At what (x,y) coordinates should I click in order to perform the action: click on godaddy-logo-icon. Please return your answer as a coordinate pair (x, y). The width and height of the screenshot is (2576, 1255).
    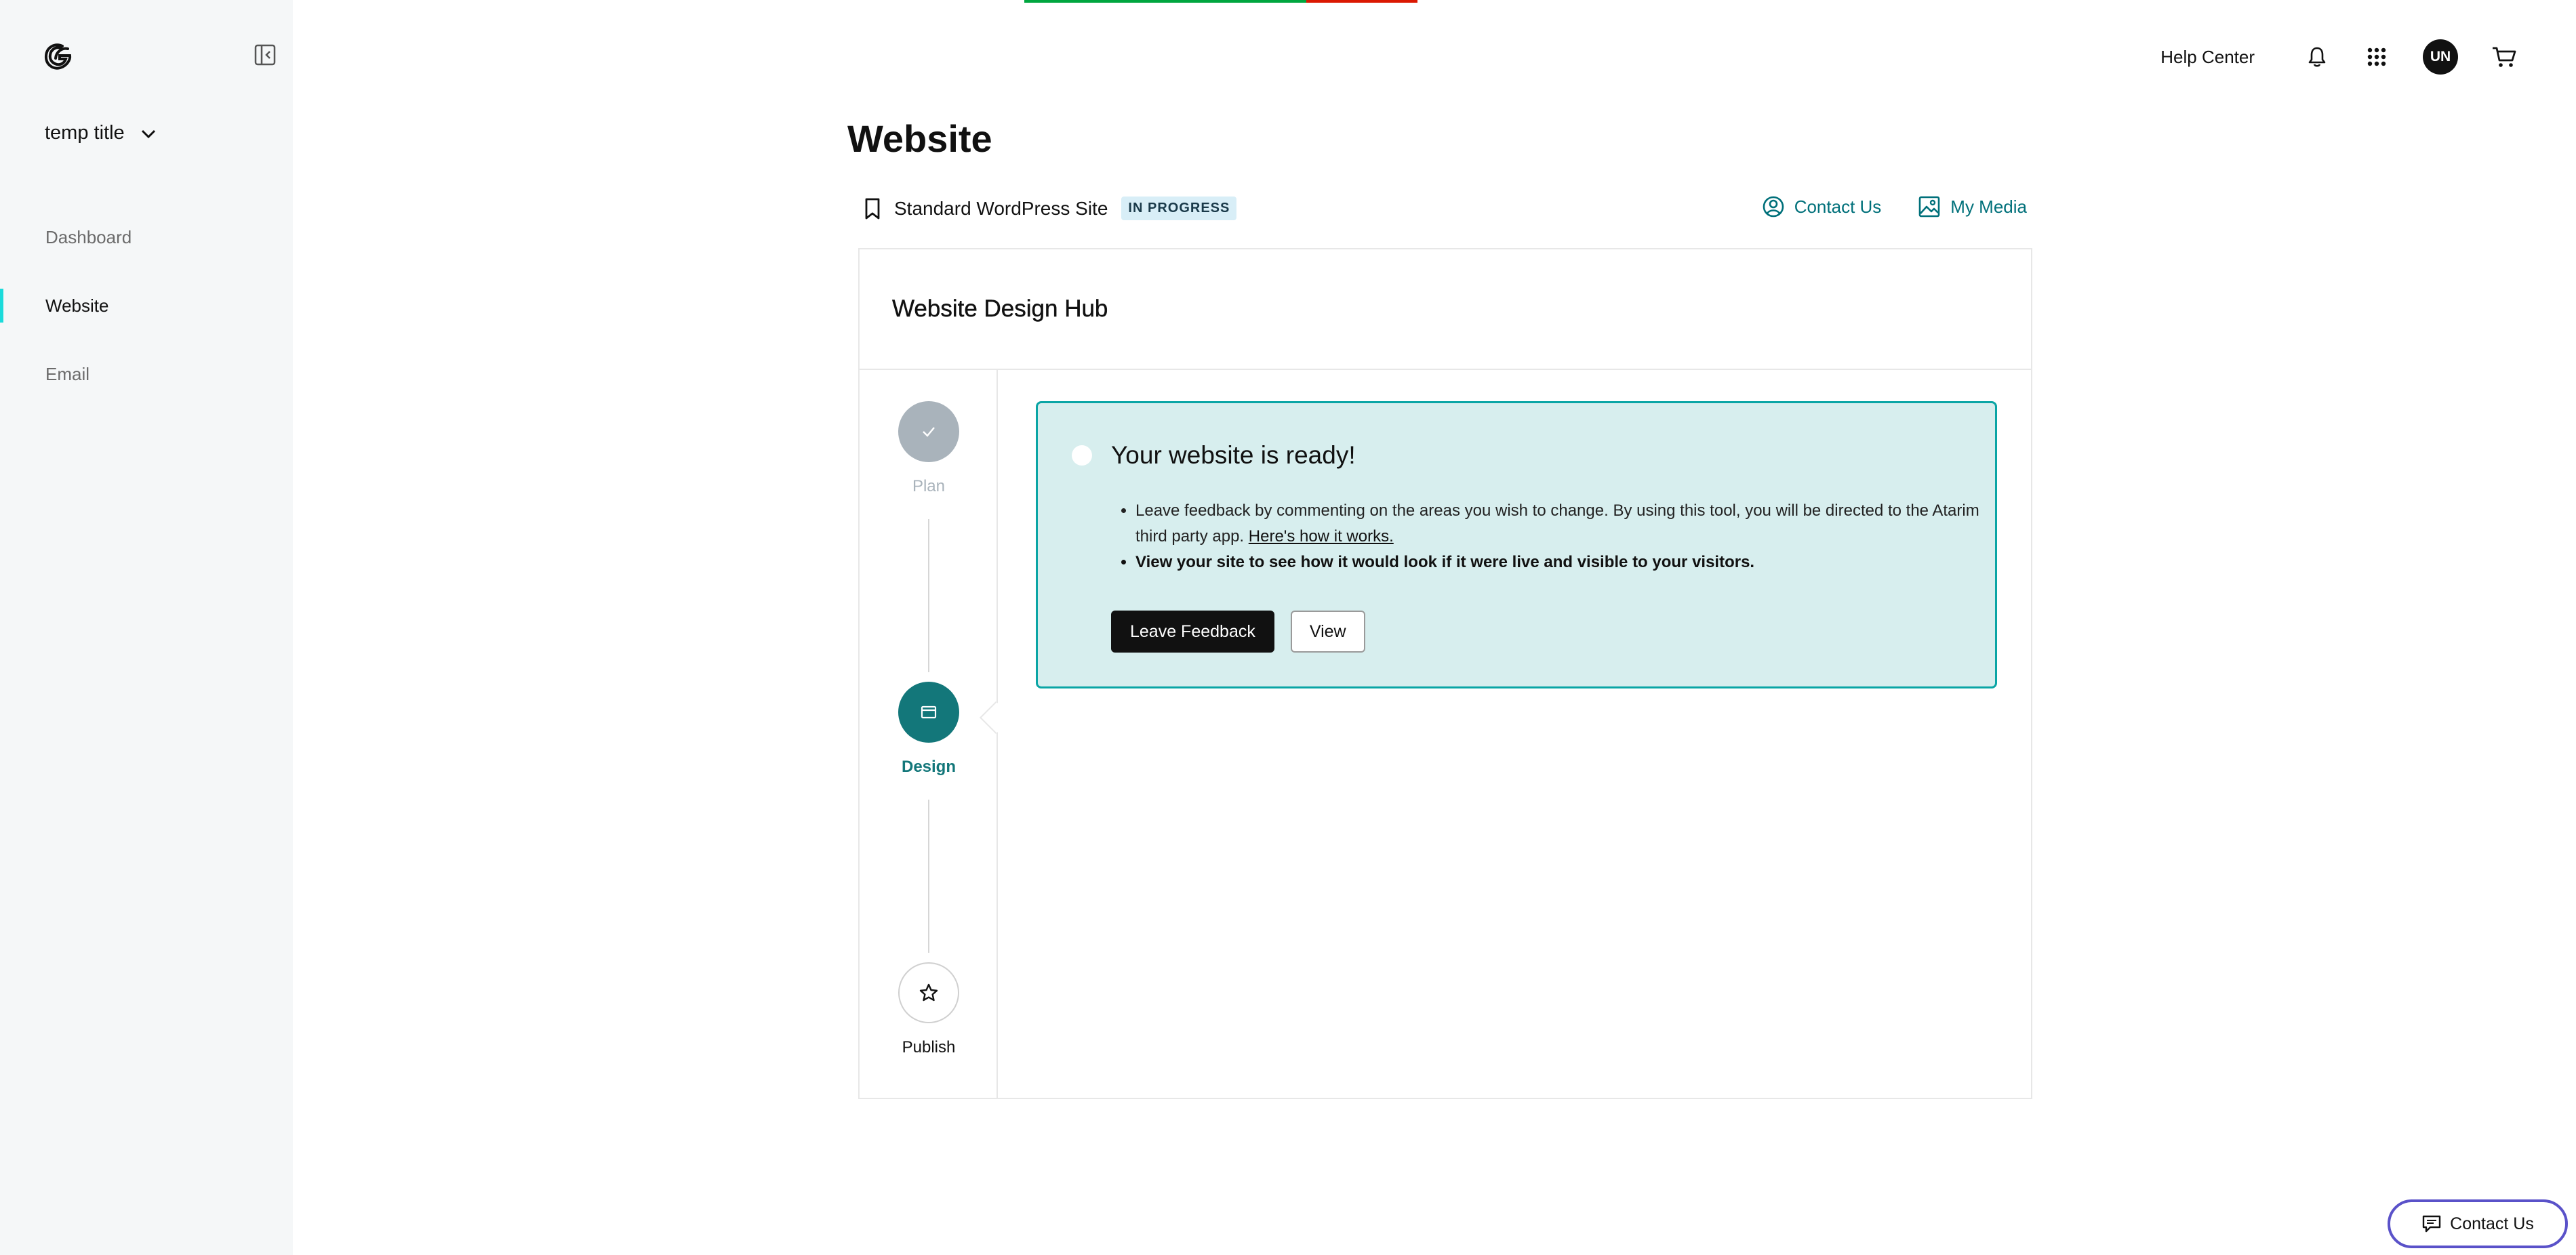
    Looking at the image, I should click on (58, 57).